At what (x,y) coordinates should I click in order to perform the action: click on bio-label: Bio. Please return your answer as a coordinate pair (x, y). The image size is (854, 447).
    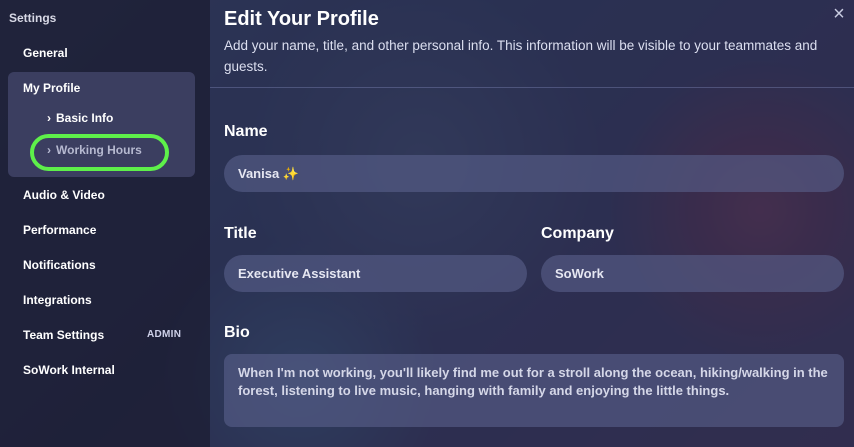
    Looking at the image, I should click on (237, 332).